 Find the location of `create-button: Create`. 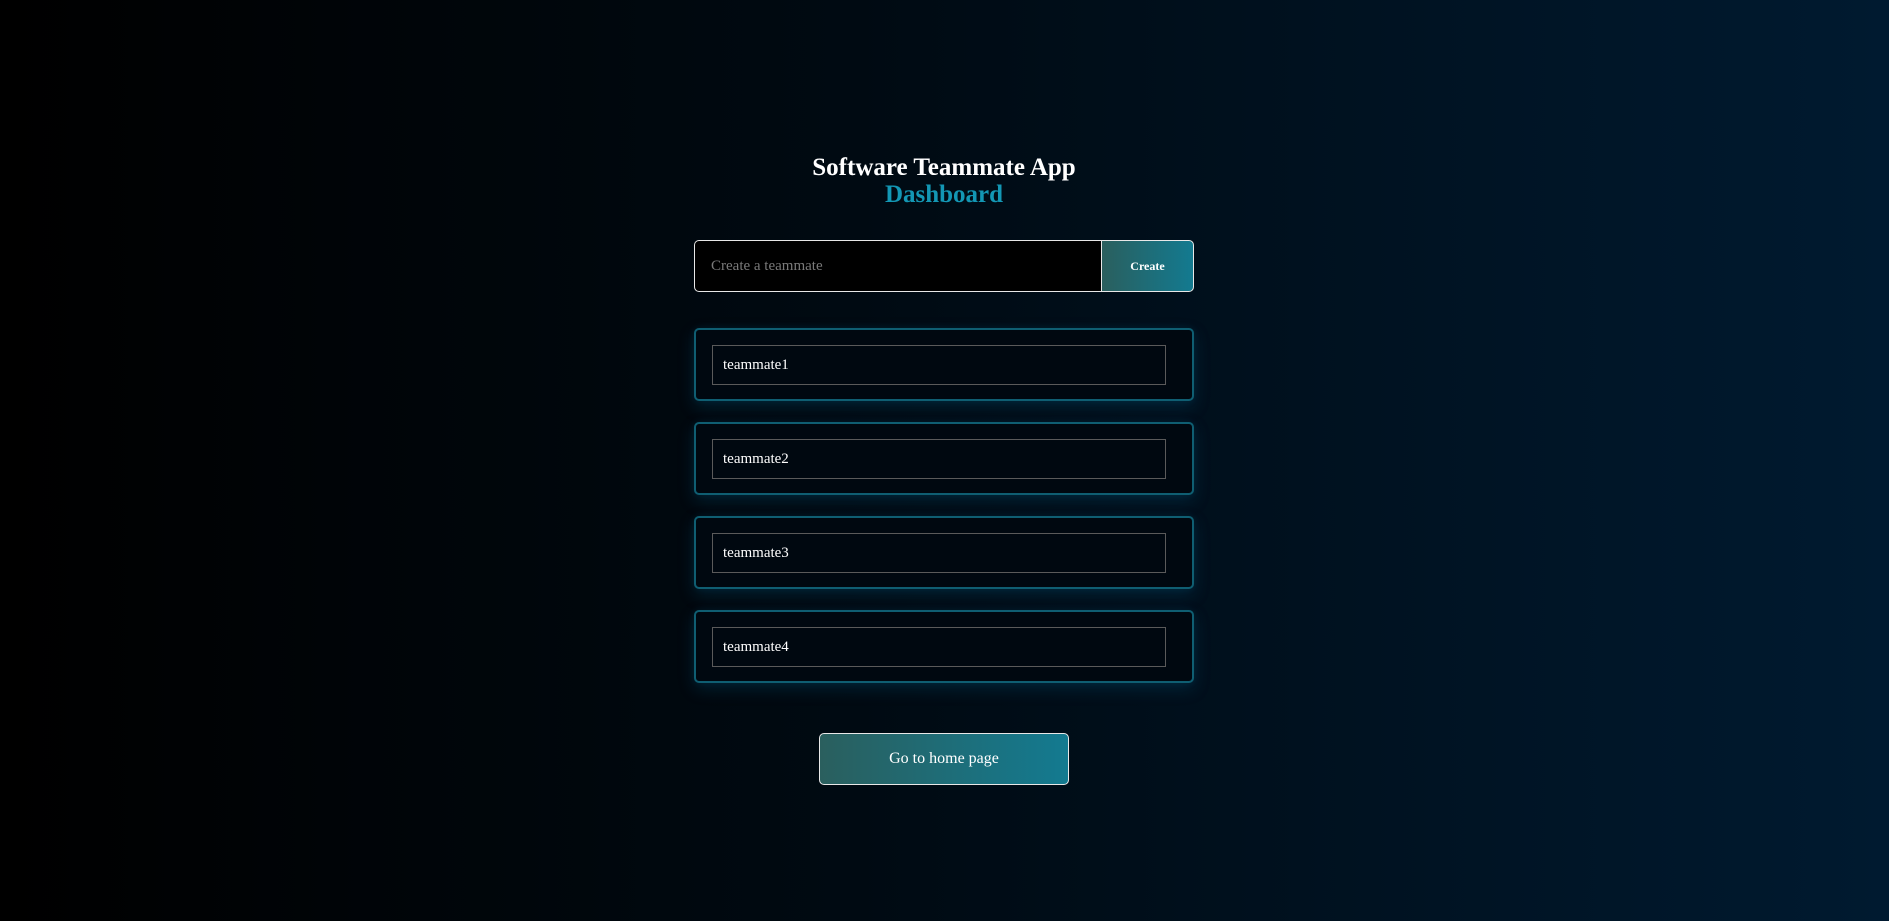

create-button: Create is located at coordinates (1147, 266).